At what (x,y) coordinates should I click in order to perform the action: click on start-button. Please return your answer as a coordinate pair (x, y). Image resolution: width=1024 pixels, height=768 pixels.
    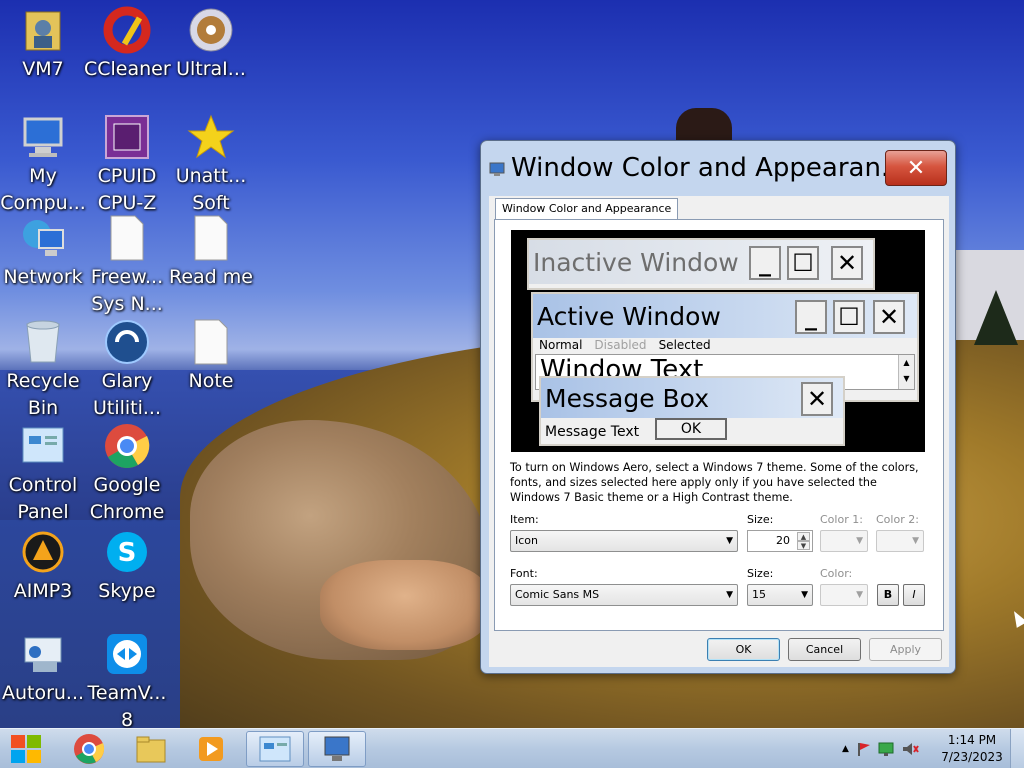
    Looking at the image, I should click on (26, 749).